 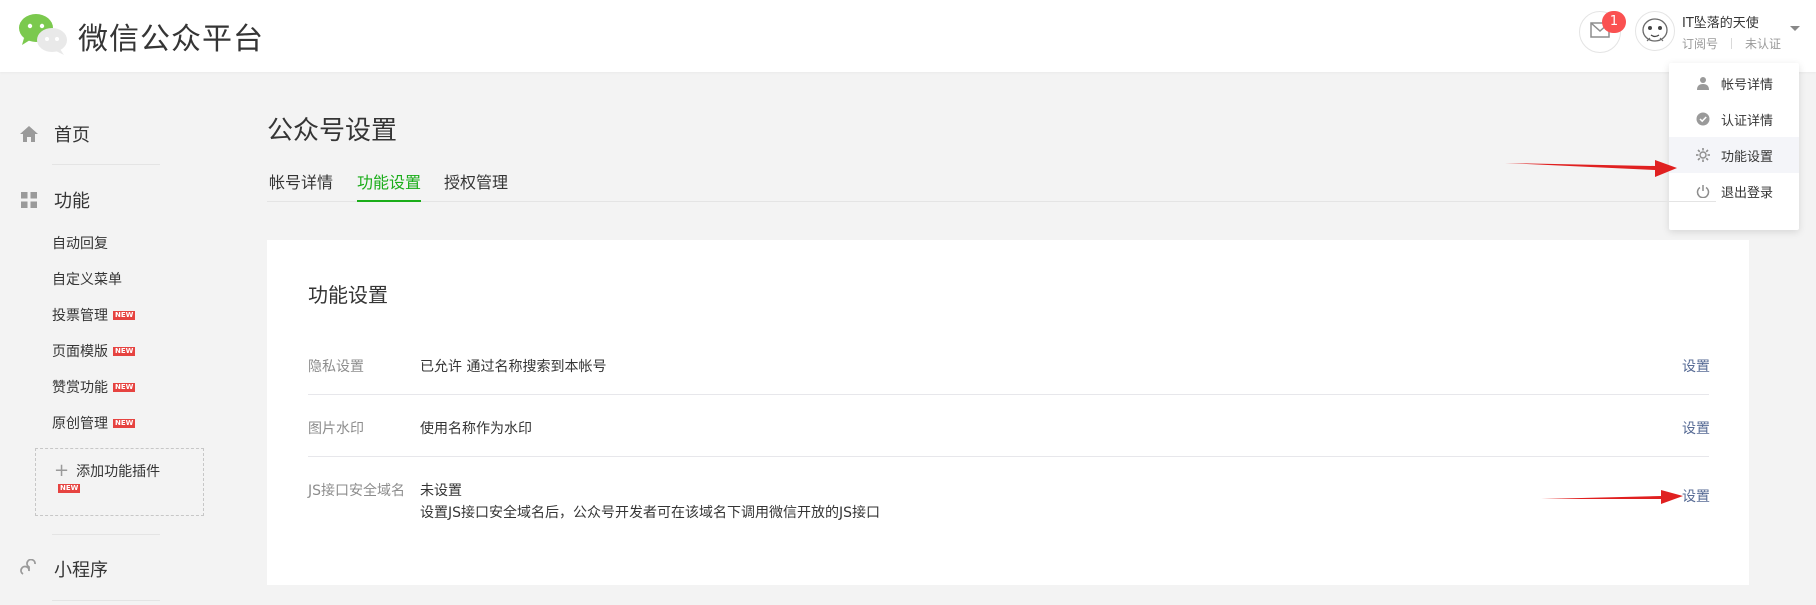 I want to click on privacy-settings-link: 设置, so click(x=1696, y=366).